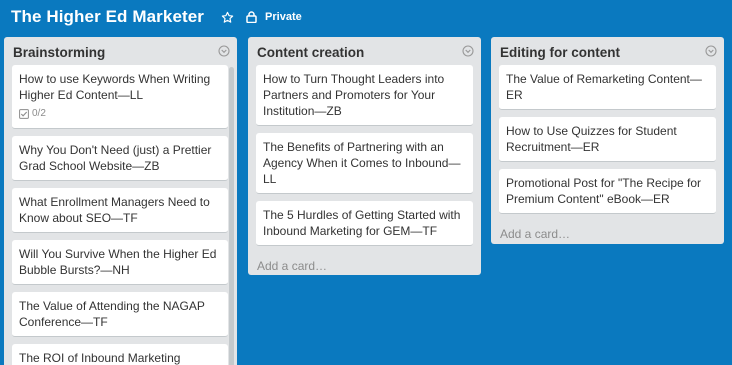 Image resolution: width=732 pixels, height=365 pixels. I want to click on board-header: The Higher Ed Marketer Private, so click(366, 17).